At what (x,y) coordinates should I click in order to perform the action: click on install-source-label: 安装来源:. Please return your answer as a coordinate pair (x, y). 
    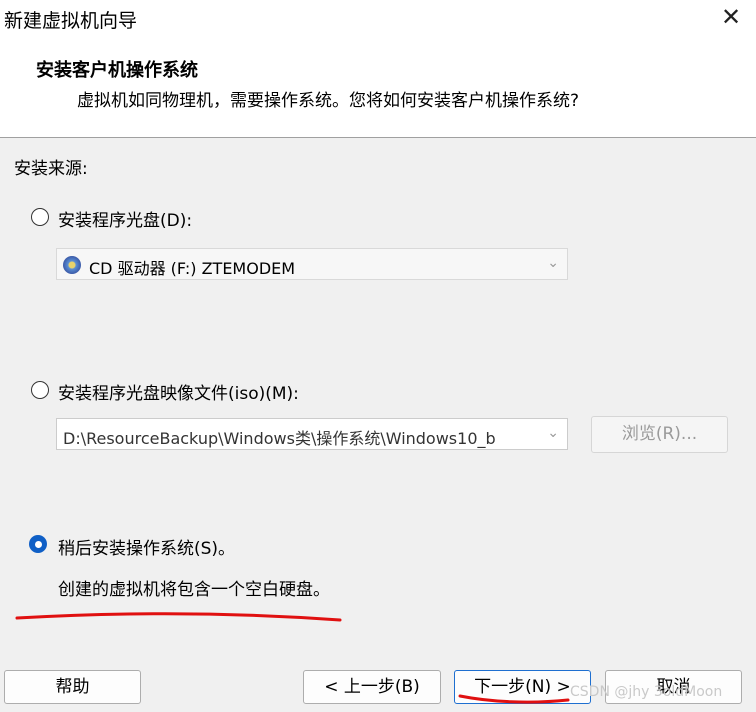
    Looking at the image, I should click on (51, 169).